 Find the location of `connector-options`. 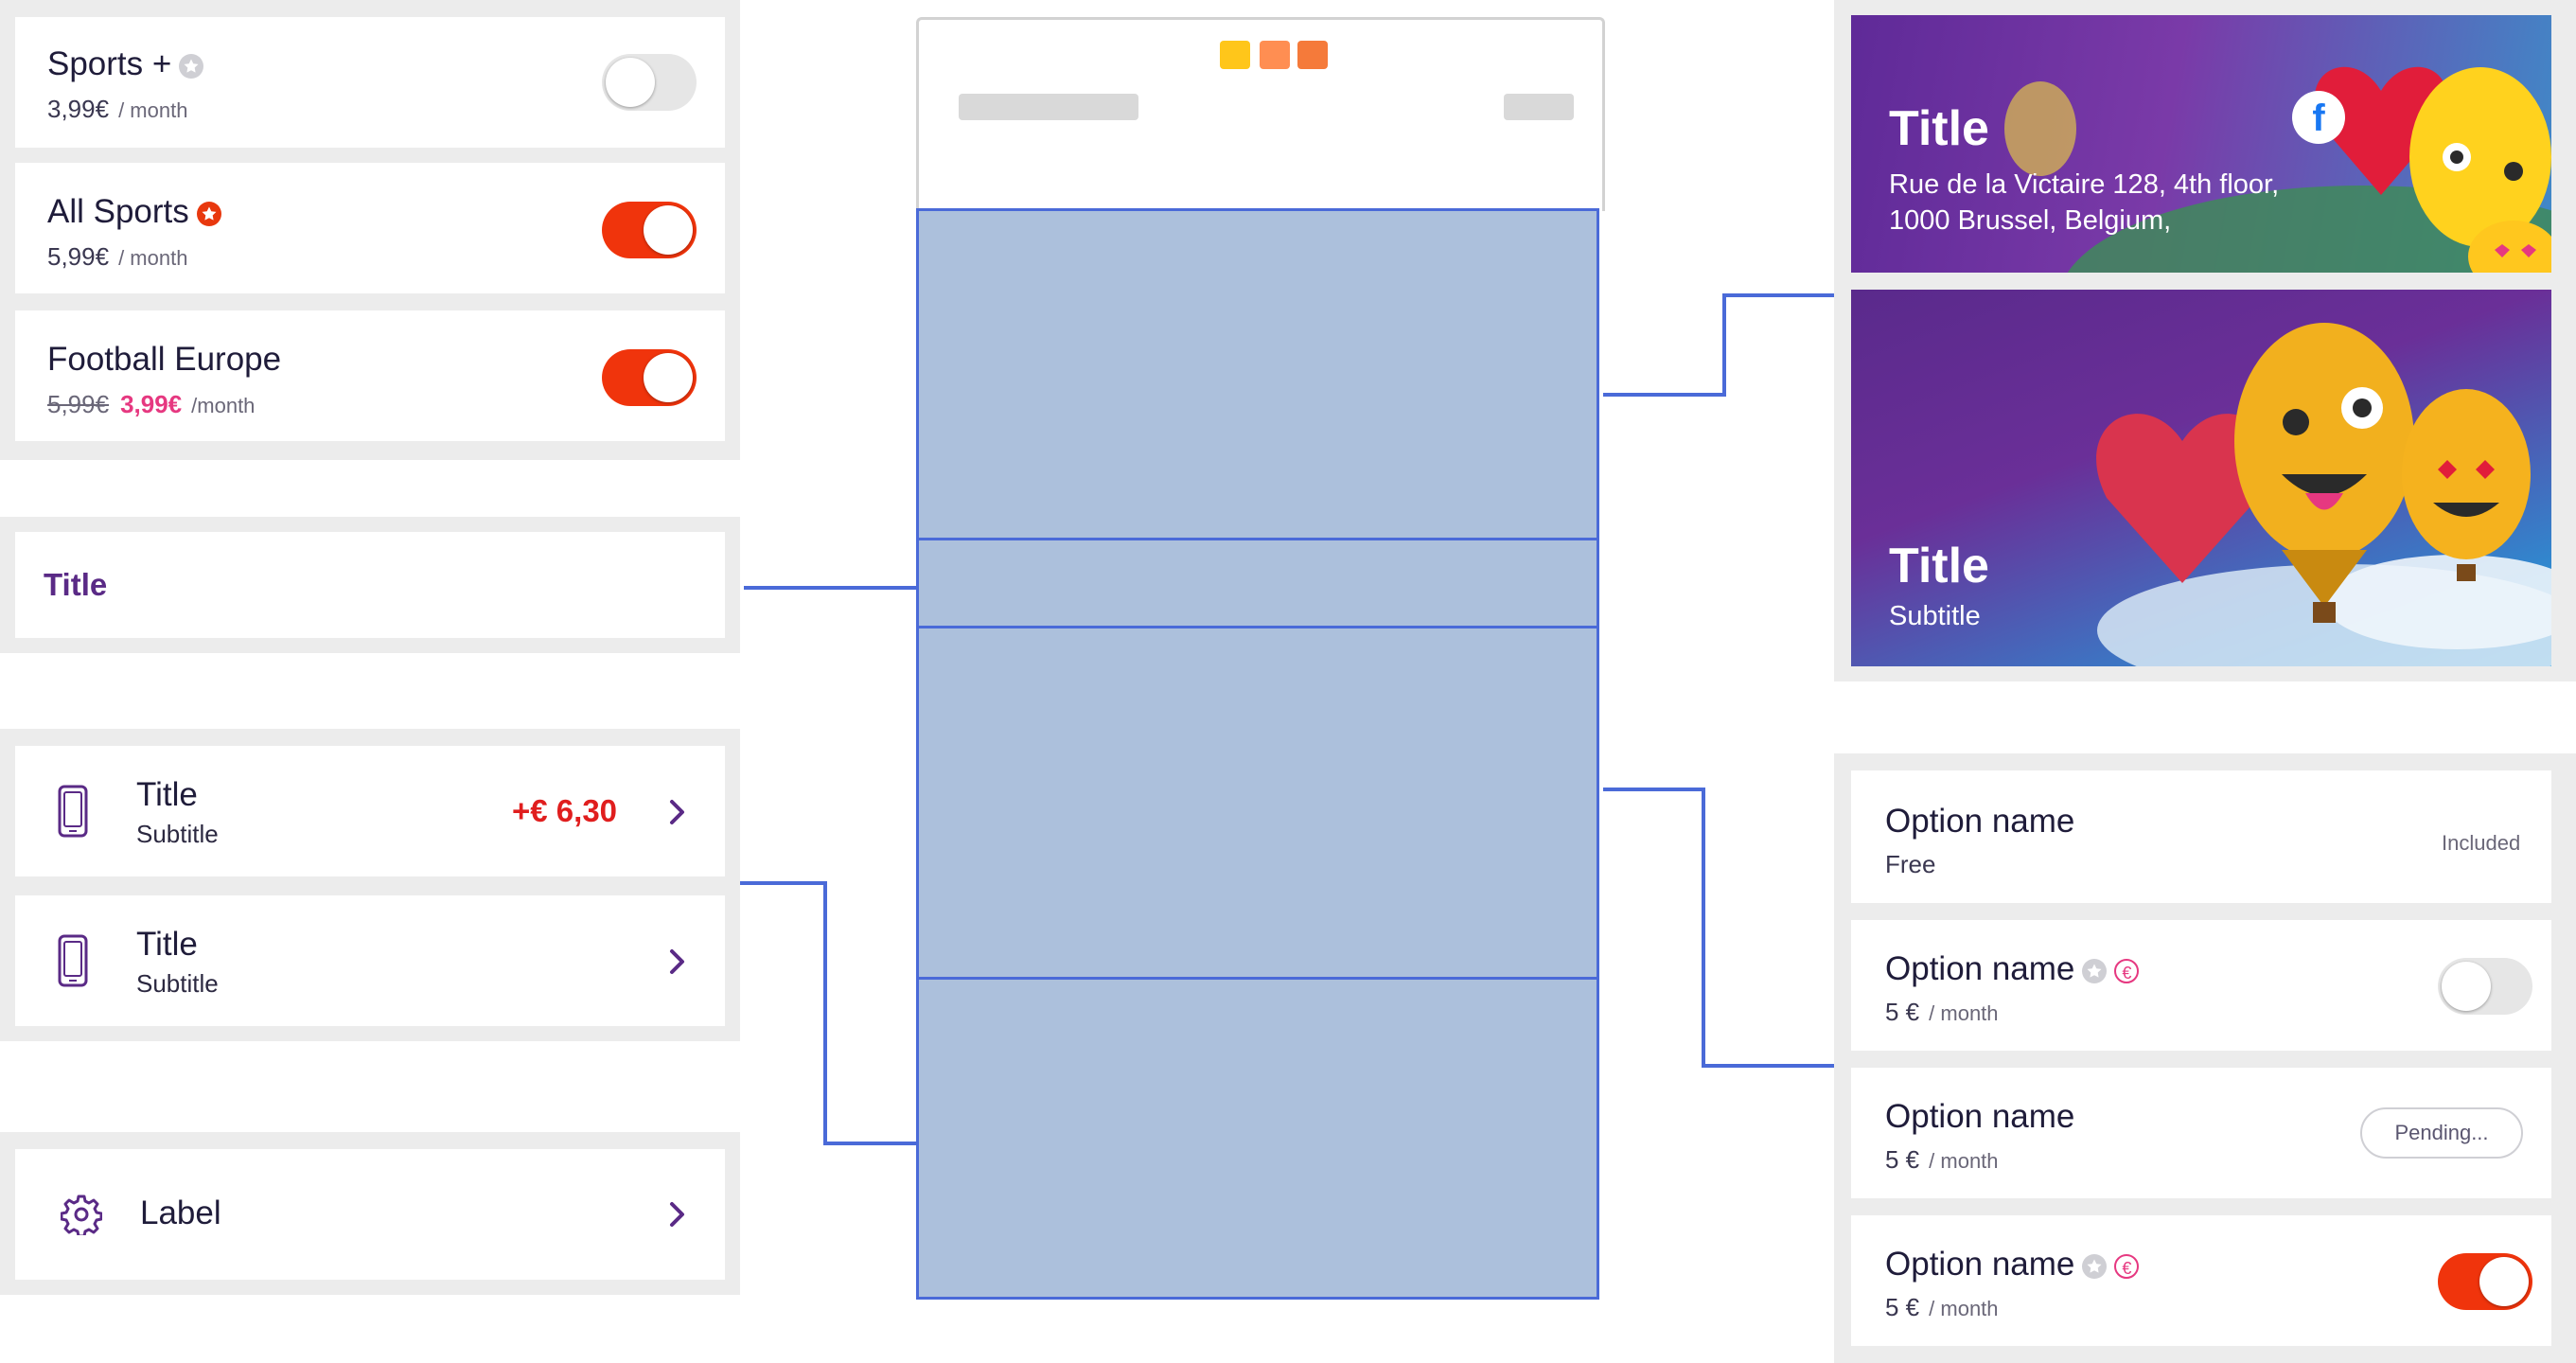

connector-options is located at coordinates (1718, 928).